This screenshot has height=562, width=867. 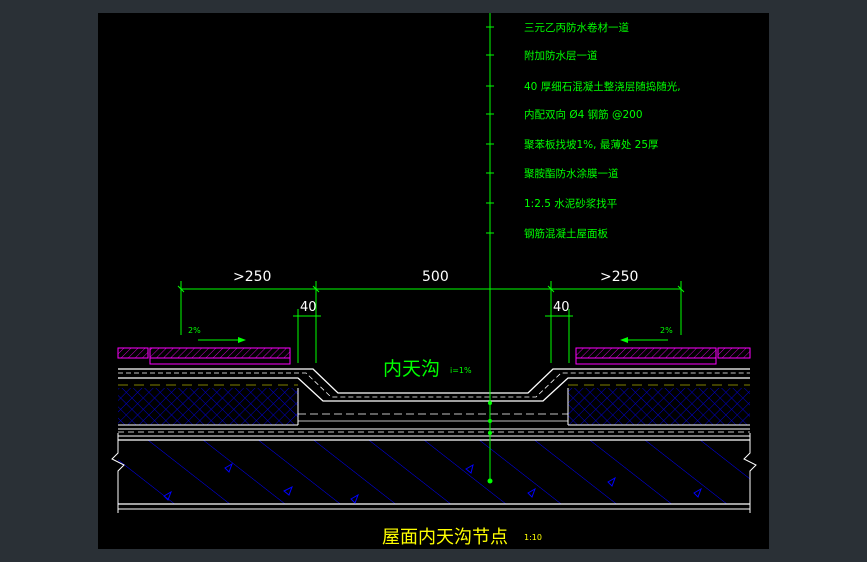 What do you see at coordinates (433, 340) in the screenshot?
I see `slope-arrows` at bounding box center [433, 340].